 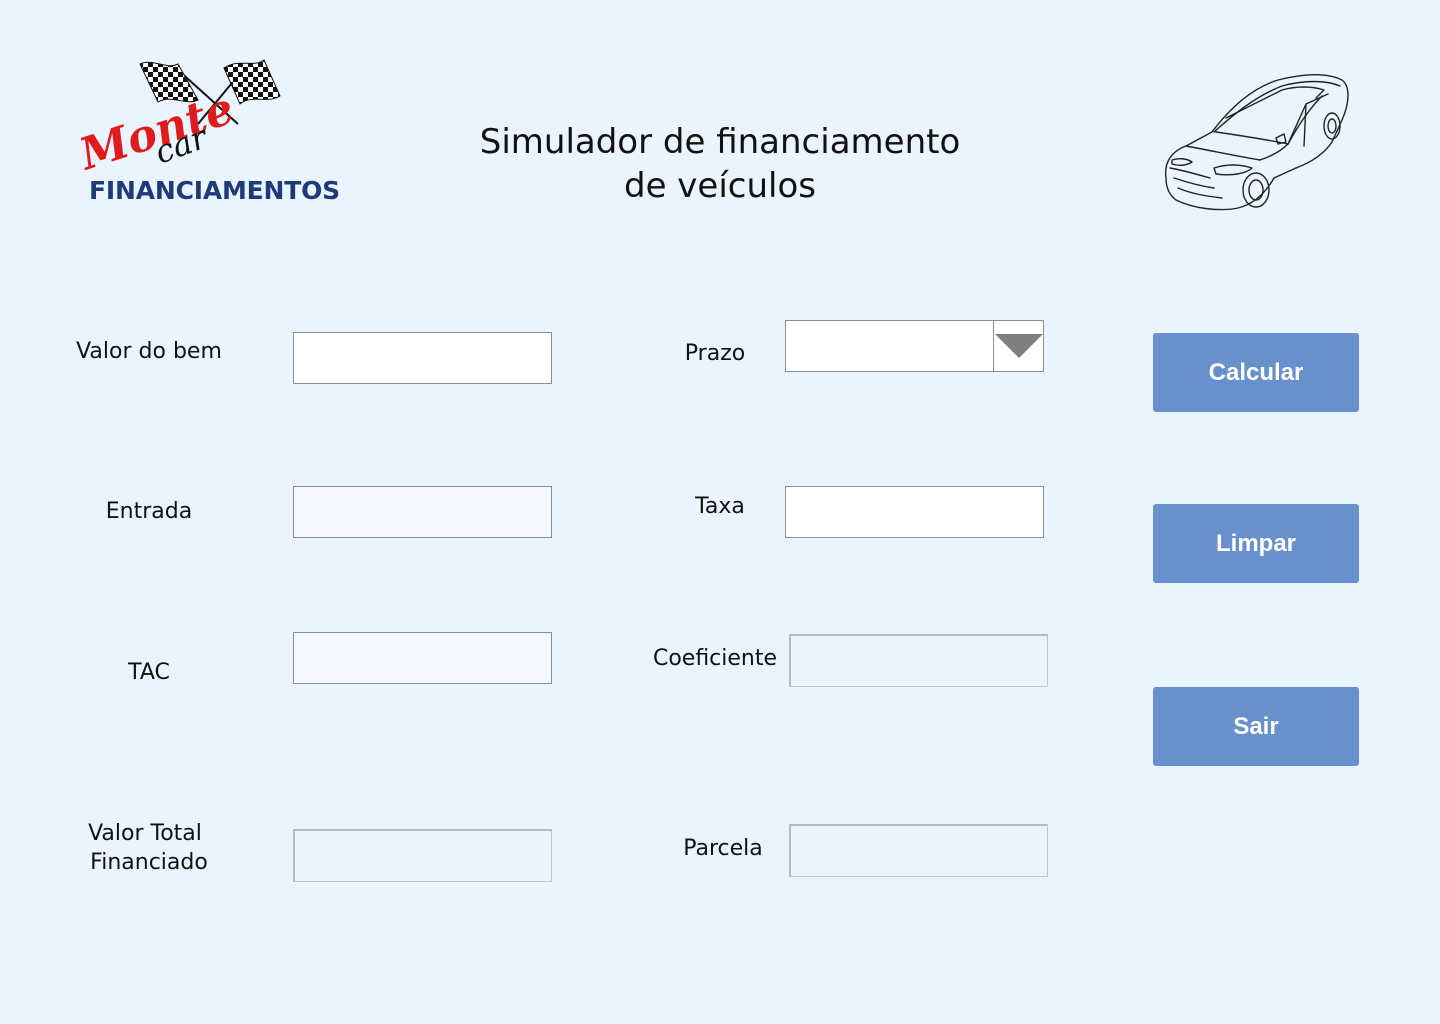 I want to click on valor-total-financiado-field, so click(x=422, y=855).